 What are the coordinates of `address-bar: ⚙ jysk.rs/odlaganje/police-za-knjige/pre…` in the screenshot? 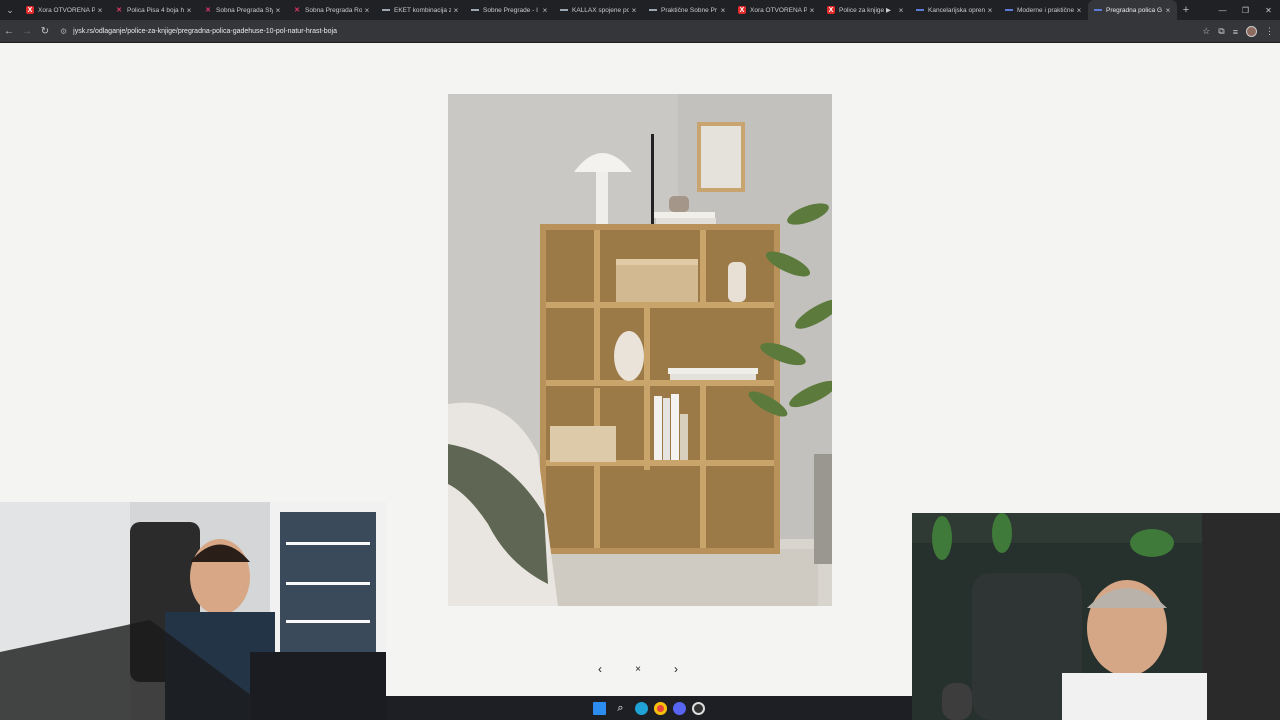 It's located at (610, 31).